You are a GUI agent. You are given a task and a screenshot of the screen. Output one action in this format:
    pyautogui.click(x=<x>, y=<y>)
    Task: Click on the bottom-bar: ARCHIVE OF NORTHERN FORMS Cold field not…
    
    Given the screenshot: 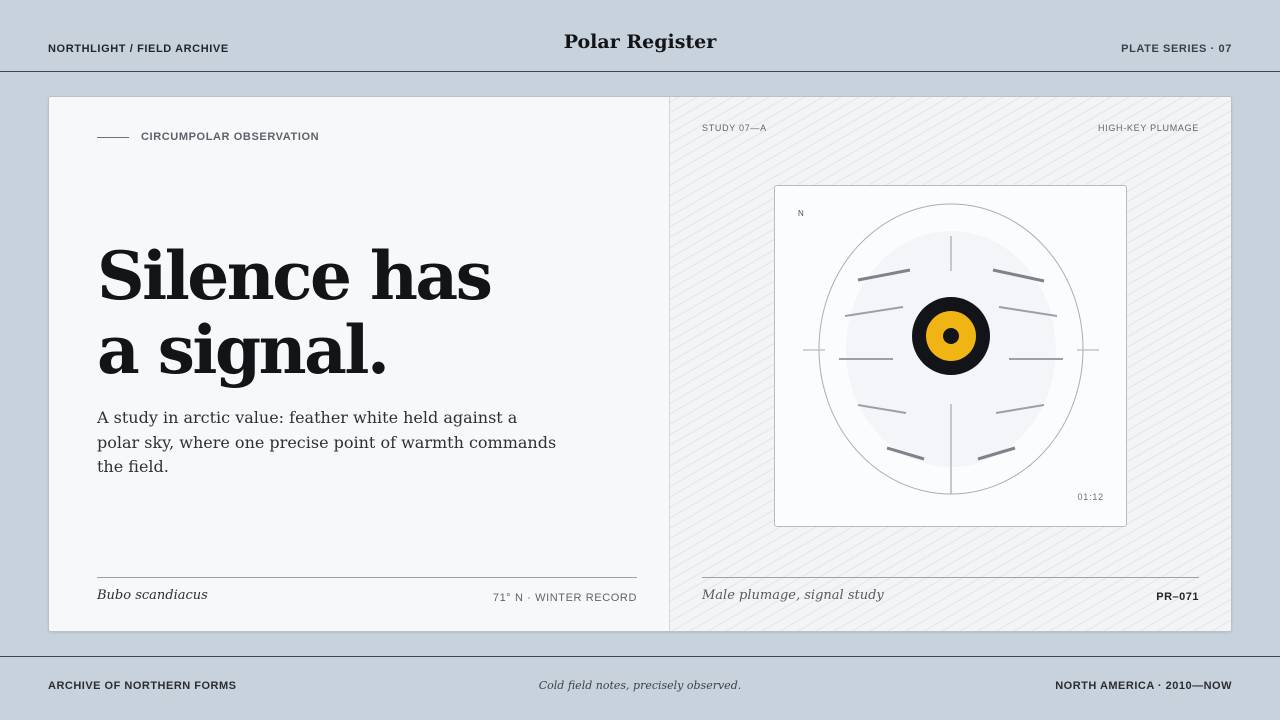 What is the action you would take?
    pyautogui.click(x=640, y=688)
    